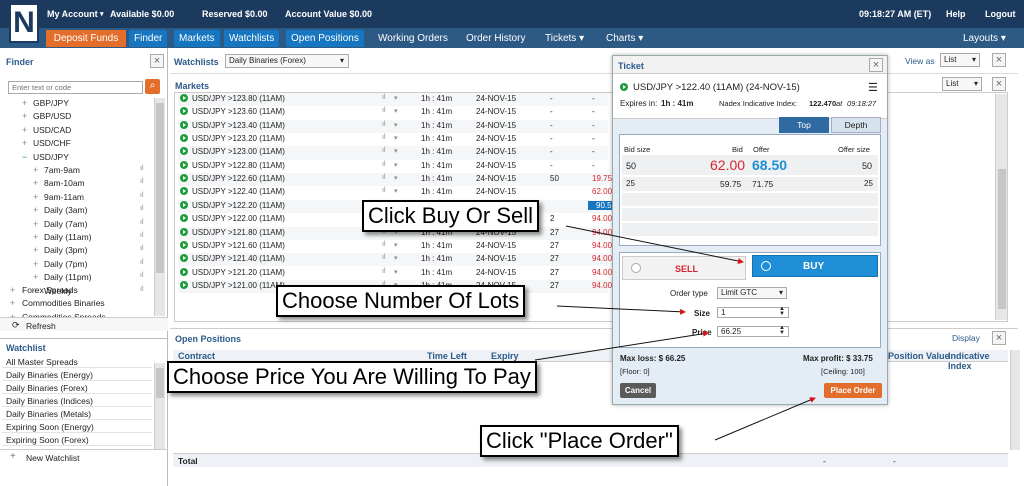  I want to click on callout-place: Click "Place Order", so click(579, 441).